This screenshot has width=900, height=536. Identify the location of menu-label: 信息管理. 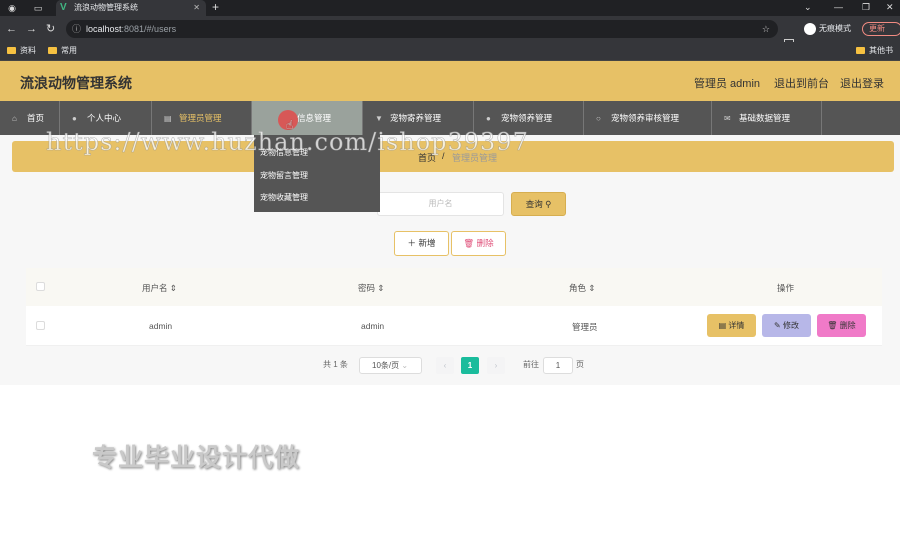
(314, 118).